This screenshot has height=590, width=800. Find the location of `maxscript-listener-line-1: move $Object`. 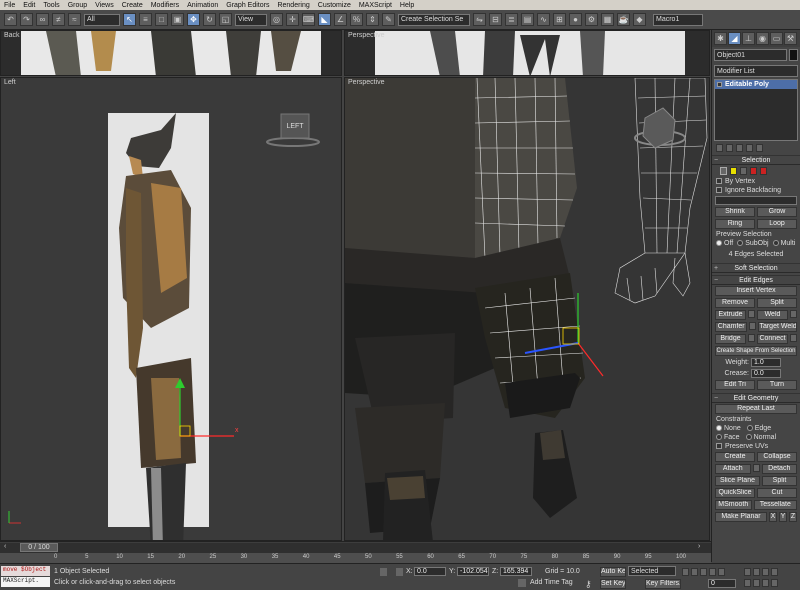

maxscript-listener-line-1: move $Object is located at coordinates (25, 571).